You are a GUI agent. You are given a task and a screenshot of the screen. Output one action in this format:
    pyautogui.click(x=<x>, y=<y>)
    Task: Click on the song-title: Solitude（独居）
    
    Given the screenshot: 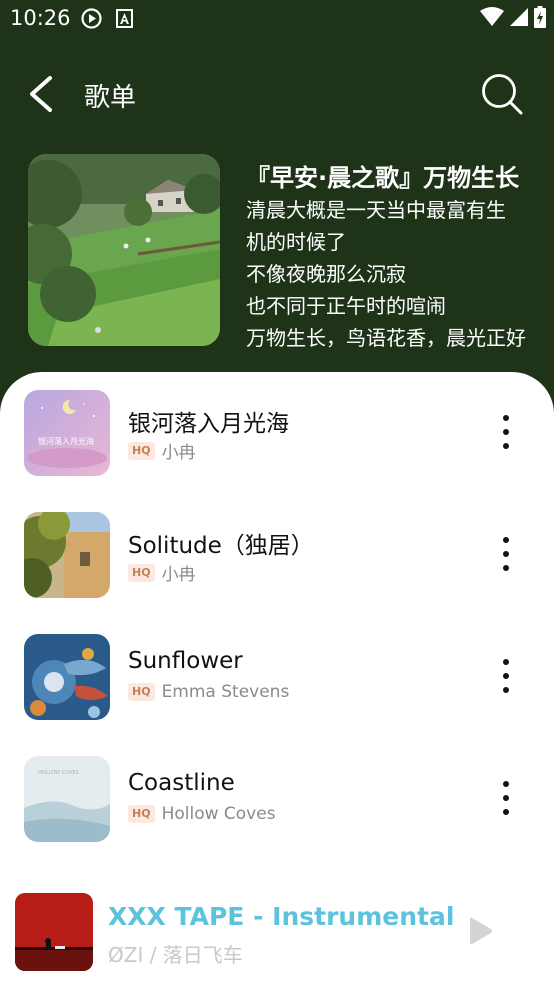 What is the action you would take?
    pyautogui.click(x=221, y=546)
    